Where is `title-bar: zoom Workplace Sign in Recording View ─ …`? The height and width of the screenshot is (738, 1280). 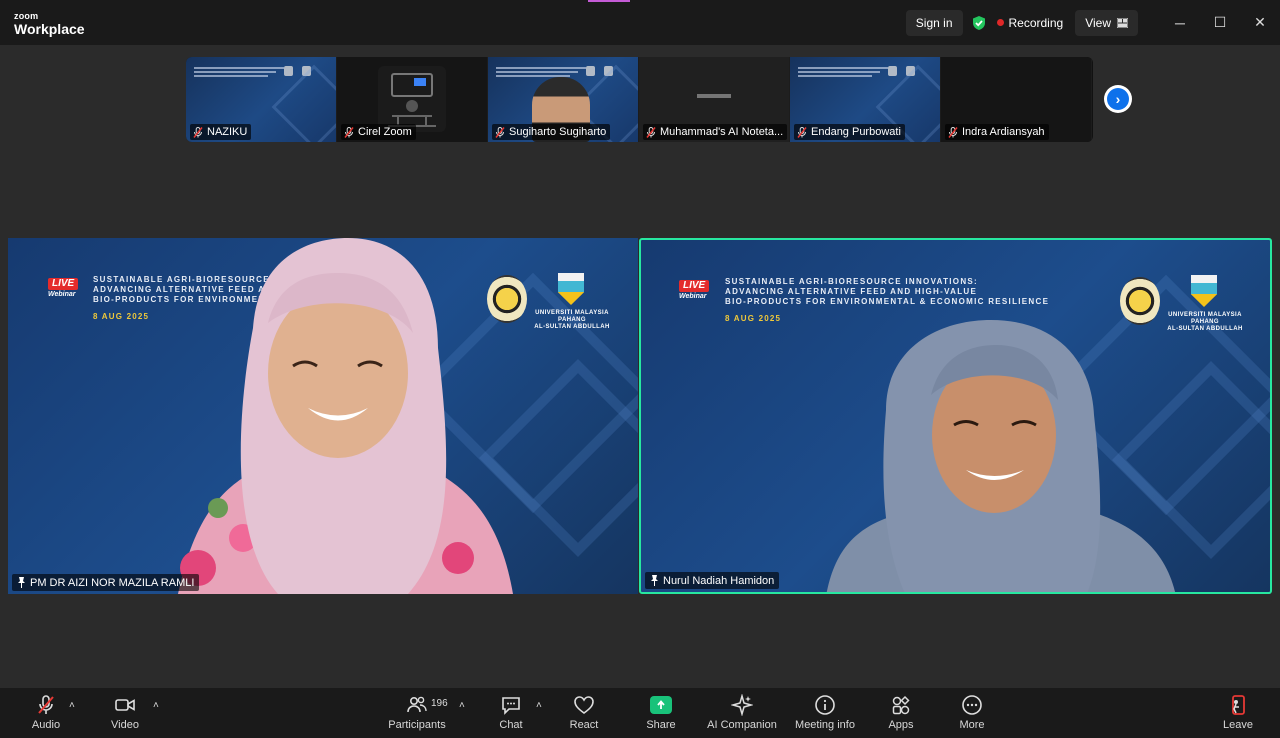 title-bar: zoom Workplace Sign in Recording View ─ … is located at coordinates (640, 22).